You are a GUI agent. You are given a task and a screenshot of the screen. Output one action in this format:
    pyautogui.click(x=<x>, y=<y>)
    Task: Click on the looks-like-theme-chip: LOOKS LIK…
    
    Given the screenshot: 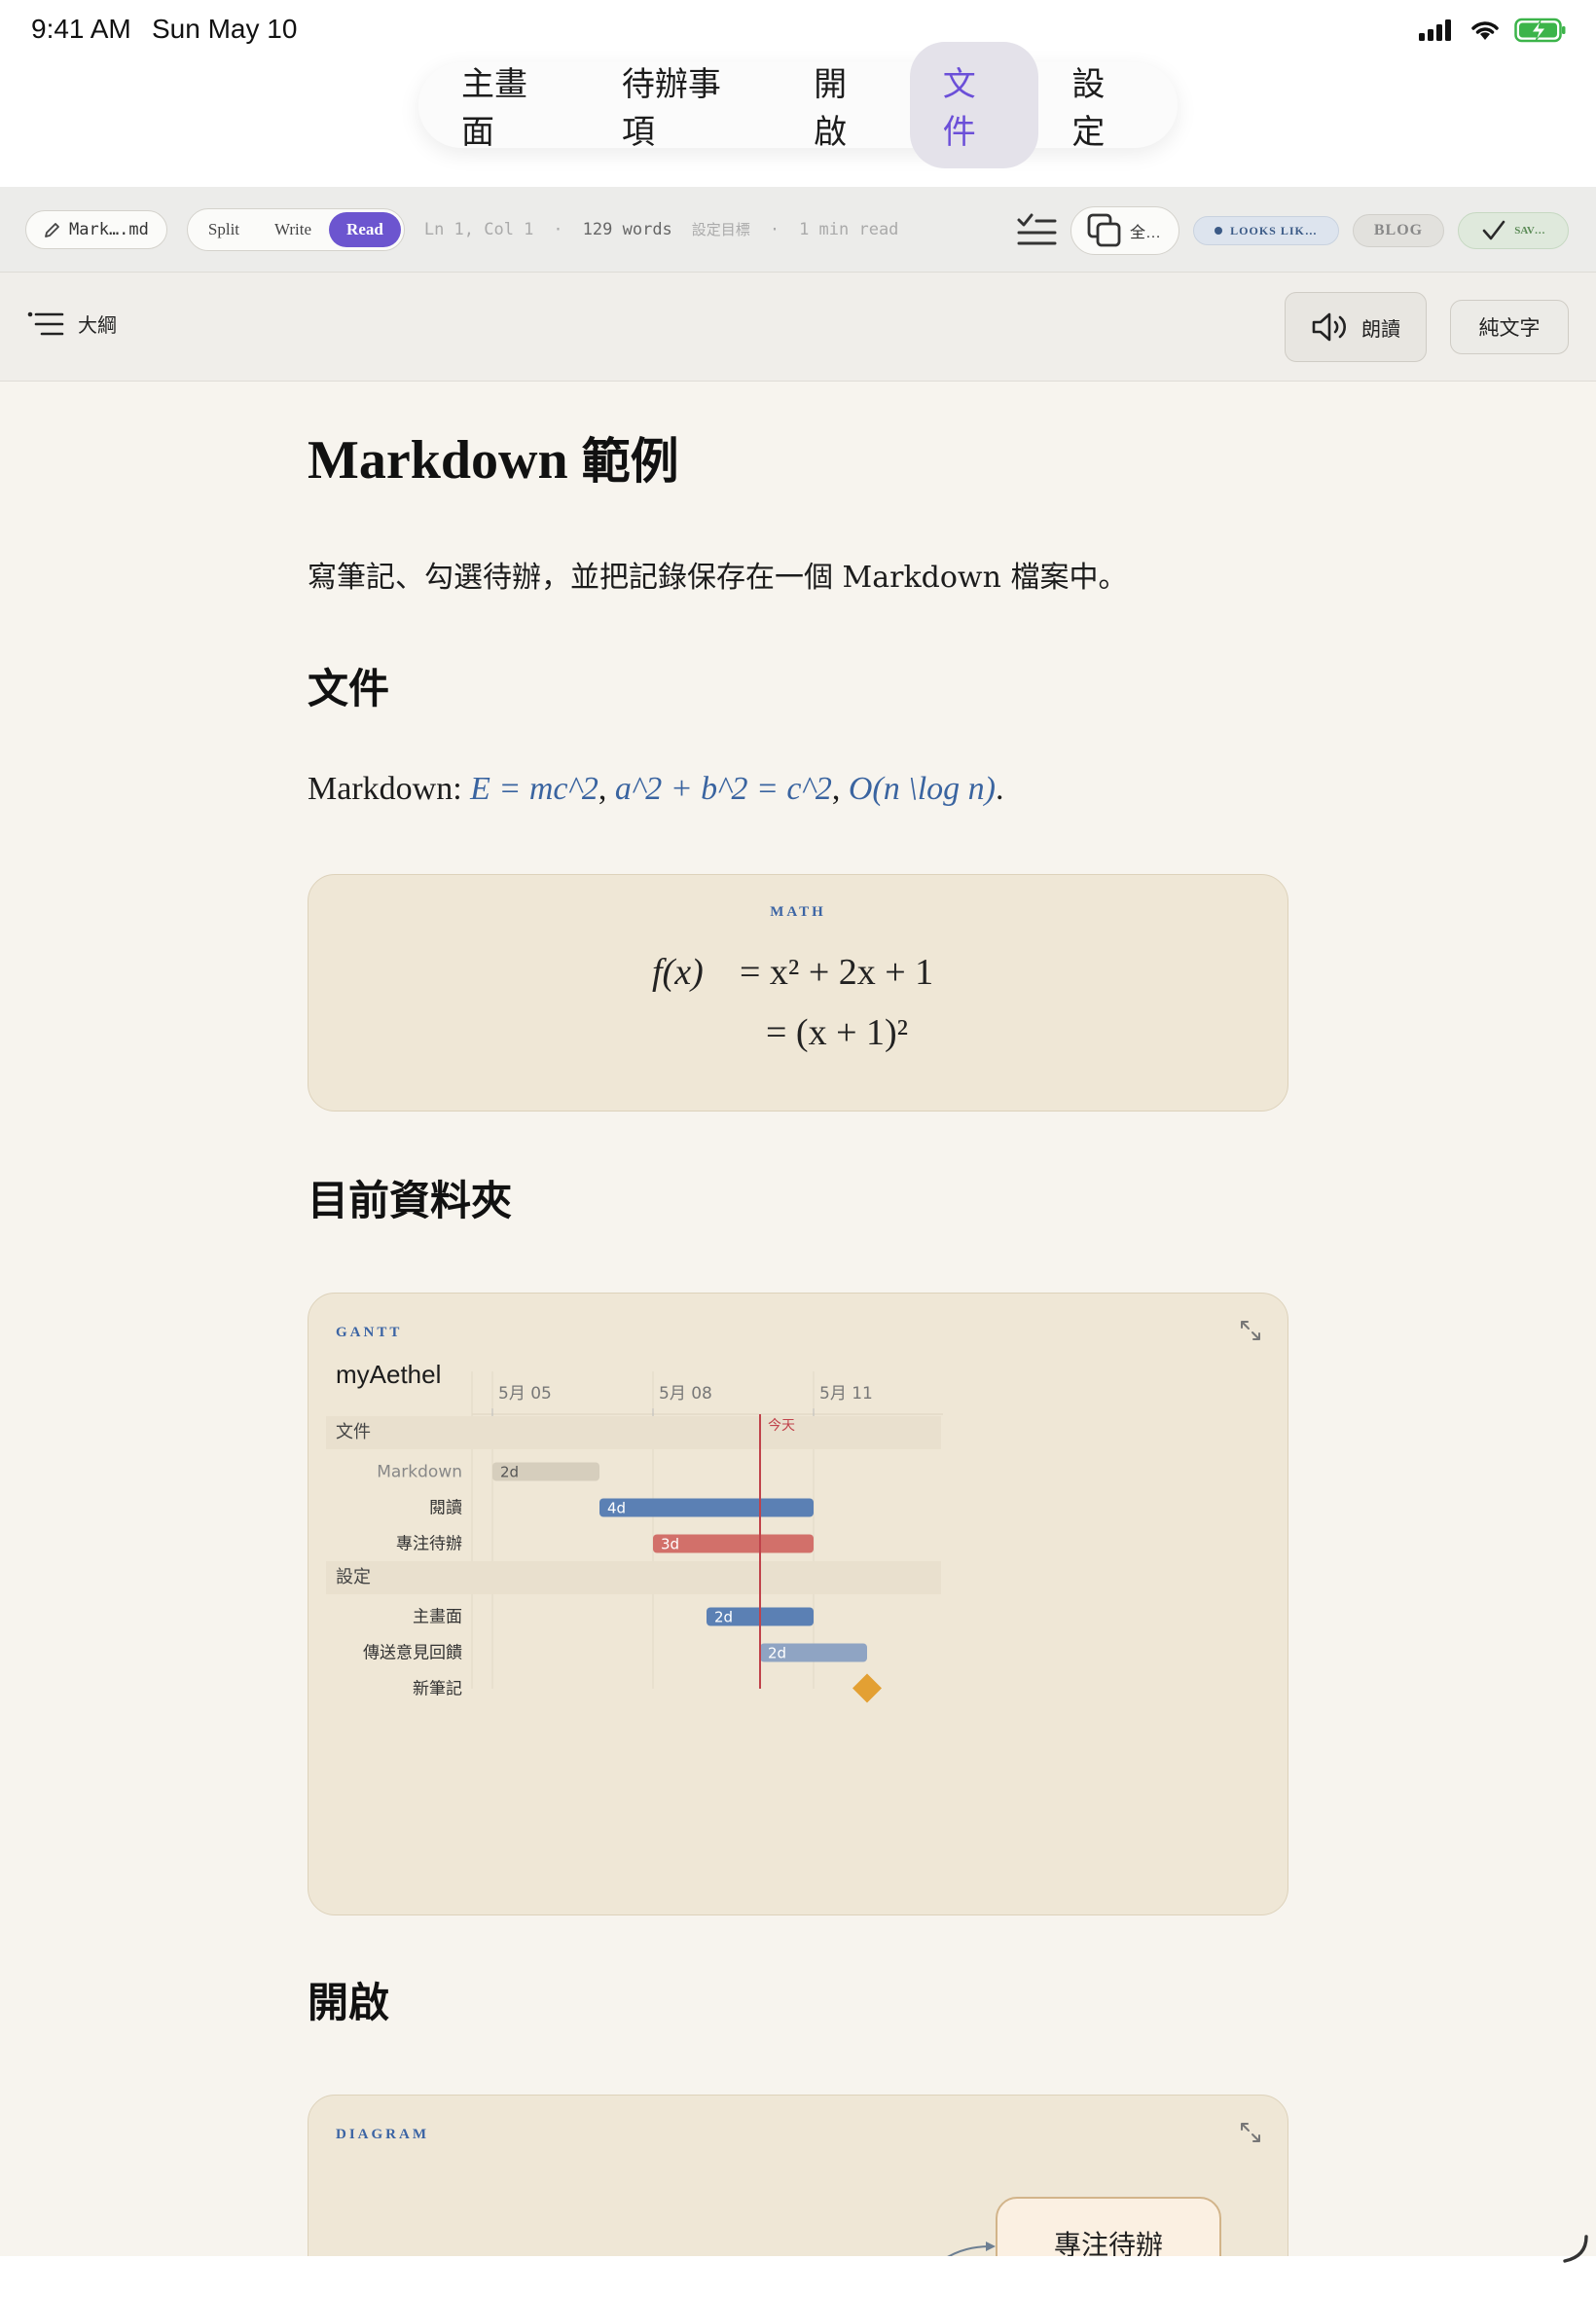 What is the action you would take?
    pyautogui.click(x=1266, y=230)
    